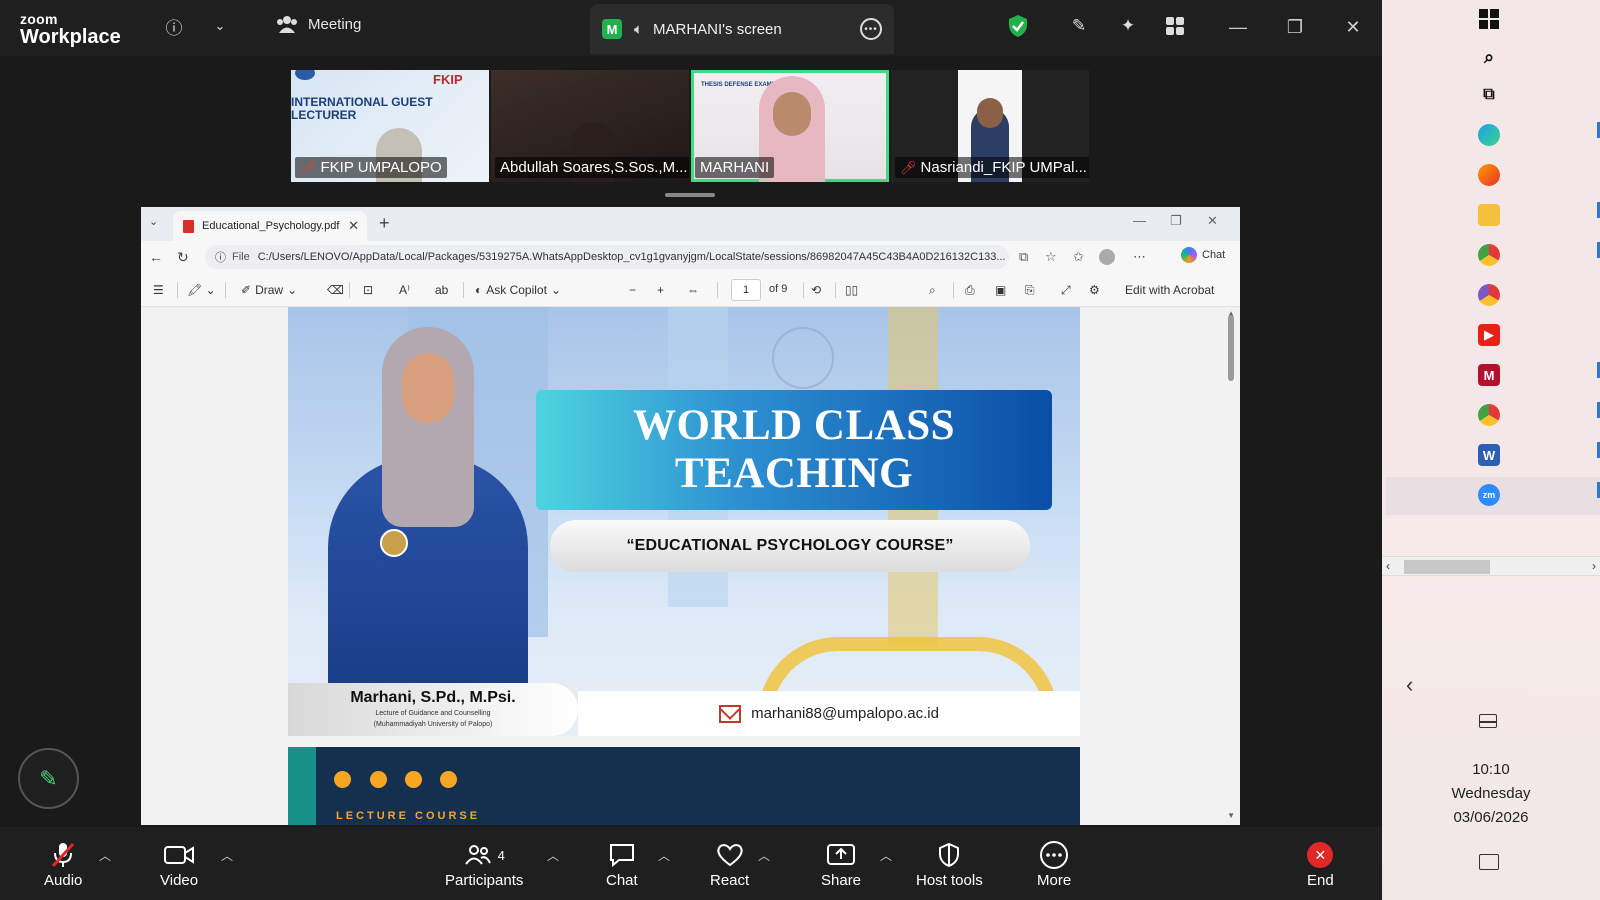 This screenshot has height=900, width=1600. Describe the element at coordinates (1489, 255) in the screenshot. I see `chrome-icon` at that location.